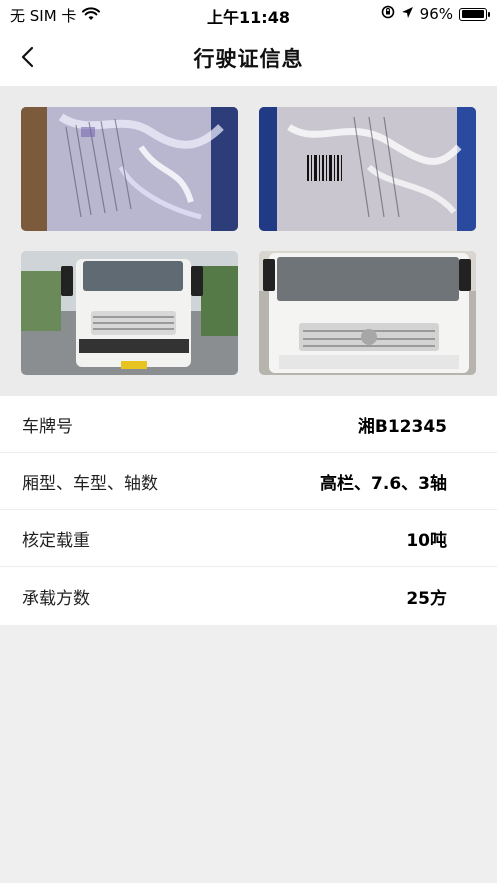 This screenshot has height=883, width=497. What do you see at coordinates (56, 598) in the screenshot?
I see `volume-label: 承载方数` at bounding box center [56, 598].